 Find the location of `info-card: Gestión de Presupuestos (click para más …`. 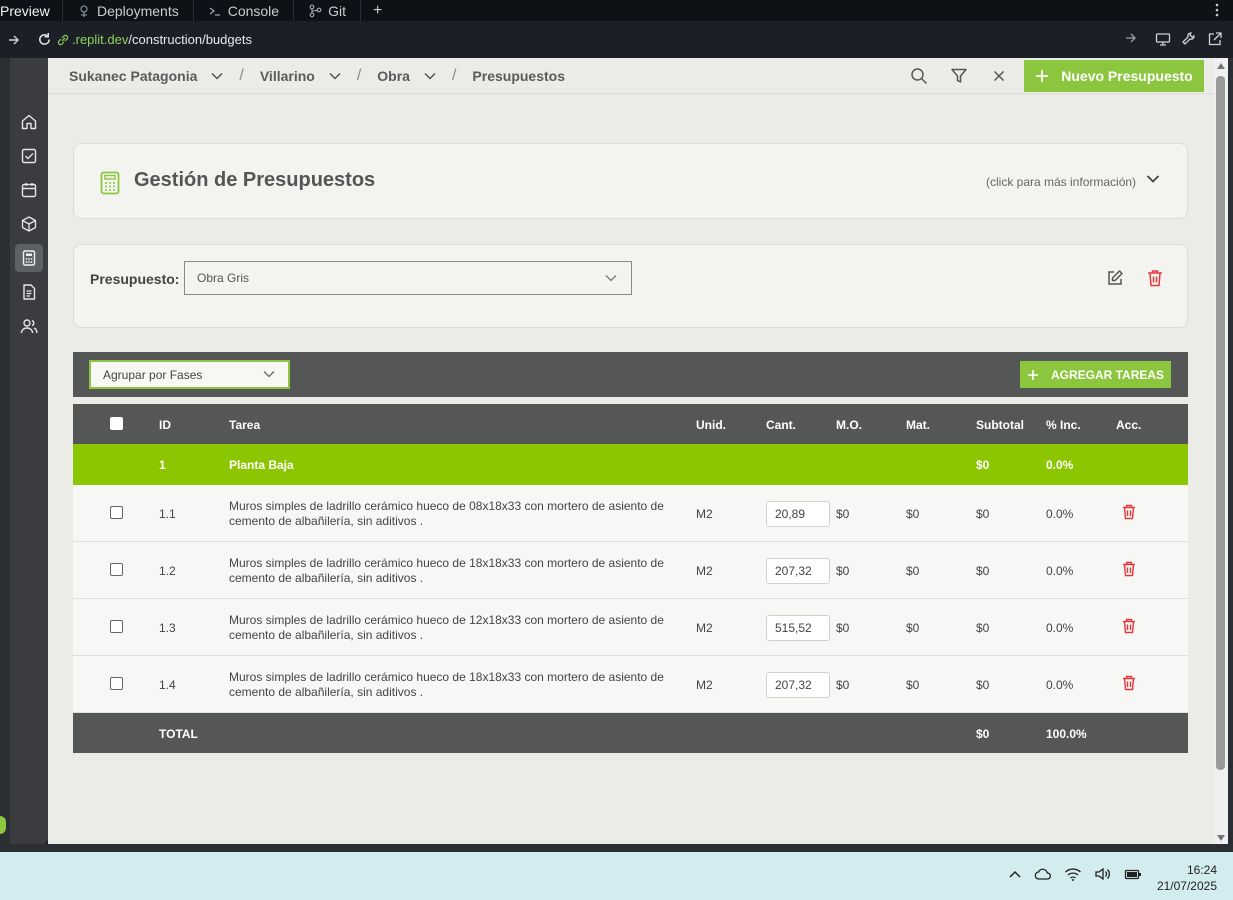

info-card: Gestión de Presupuestos (click para más … is located at coordinates (630, 181).